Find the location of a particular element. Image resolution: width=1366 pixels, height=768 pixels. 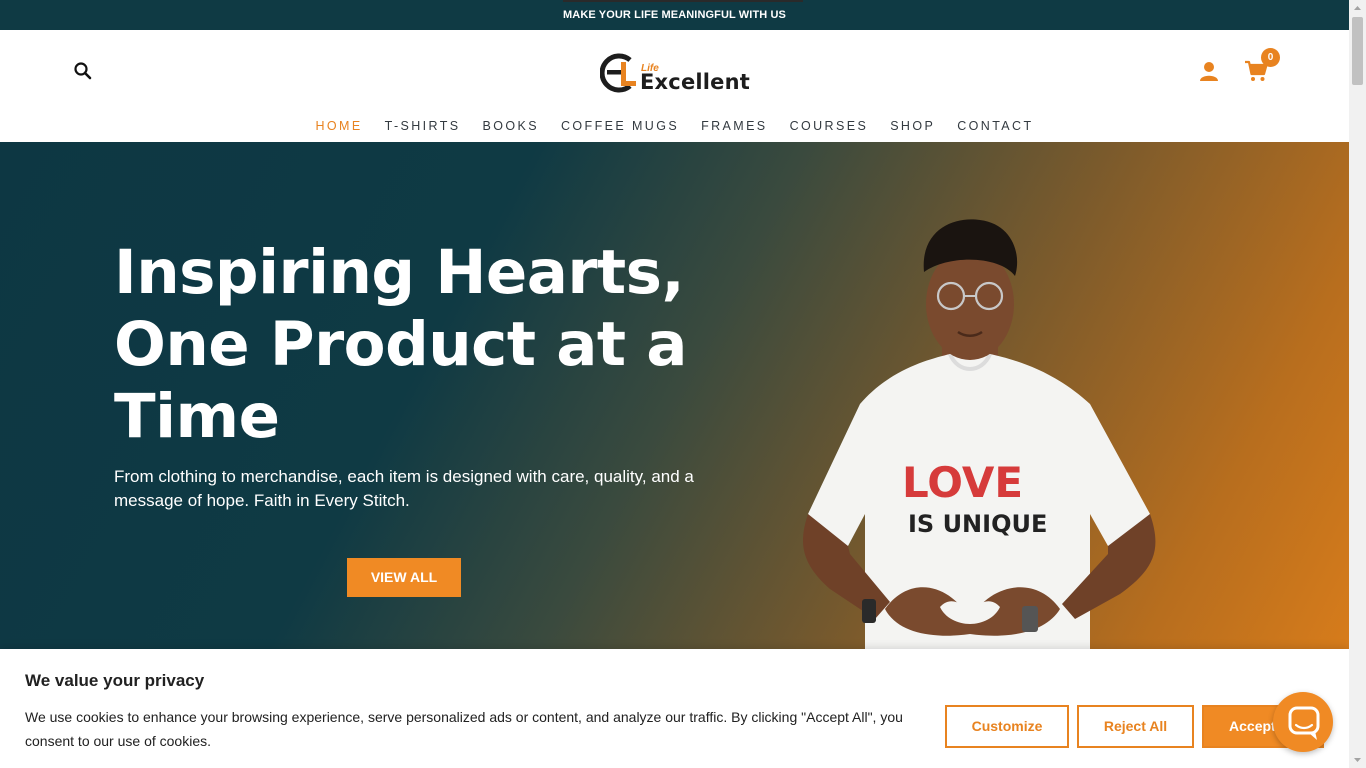

scroll-up-icon is located at coordinates (1357, 8).